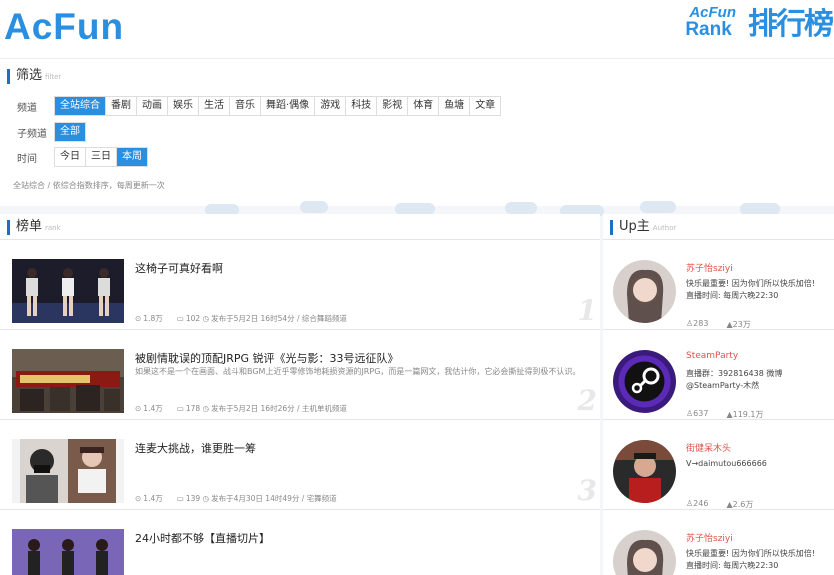 Image resolution: width=834 pixels, height=575 pixels. What do you see at coordinates (153, 318) in the screenshot?
I see `views-count: 1.8万` at bounding box center [153, 318].